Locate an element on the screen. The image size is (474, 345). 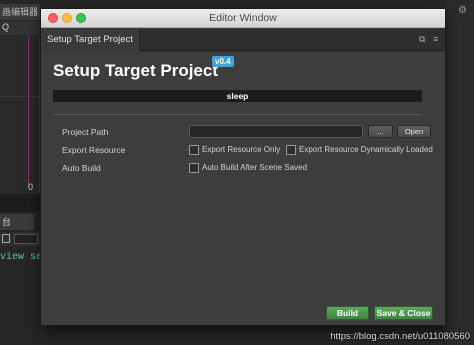
animation-editor-panel-title: 画编辑器 is located at coordinates (20, 12).